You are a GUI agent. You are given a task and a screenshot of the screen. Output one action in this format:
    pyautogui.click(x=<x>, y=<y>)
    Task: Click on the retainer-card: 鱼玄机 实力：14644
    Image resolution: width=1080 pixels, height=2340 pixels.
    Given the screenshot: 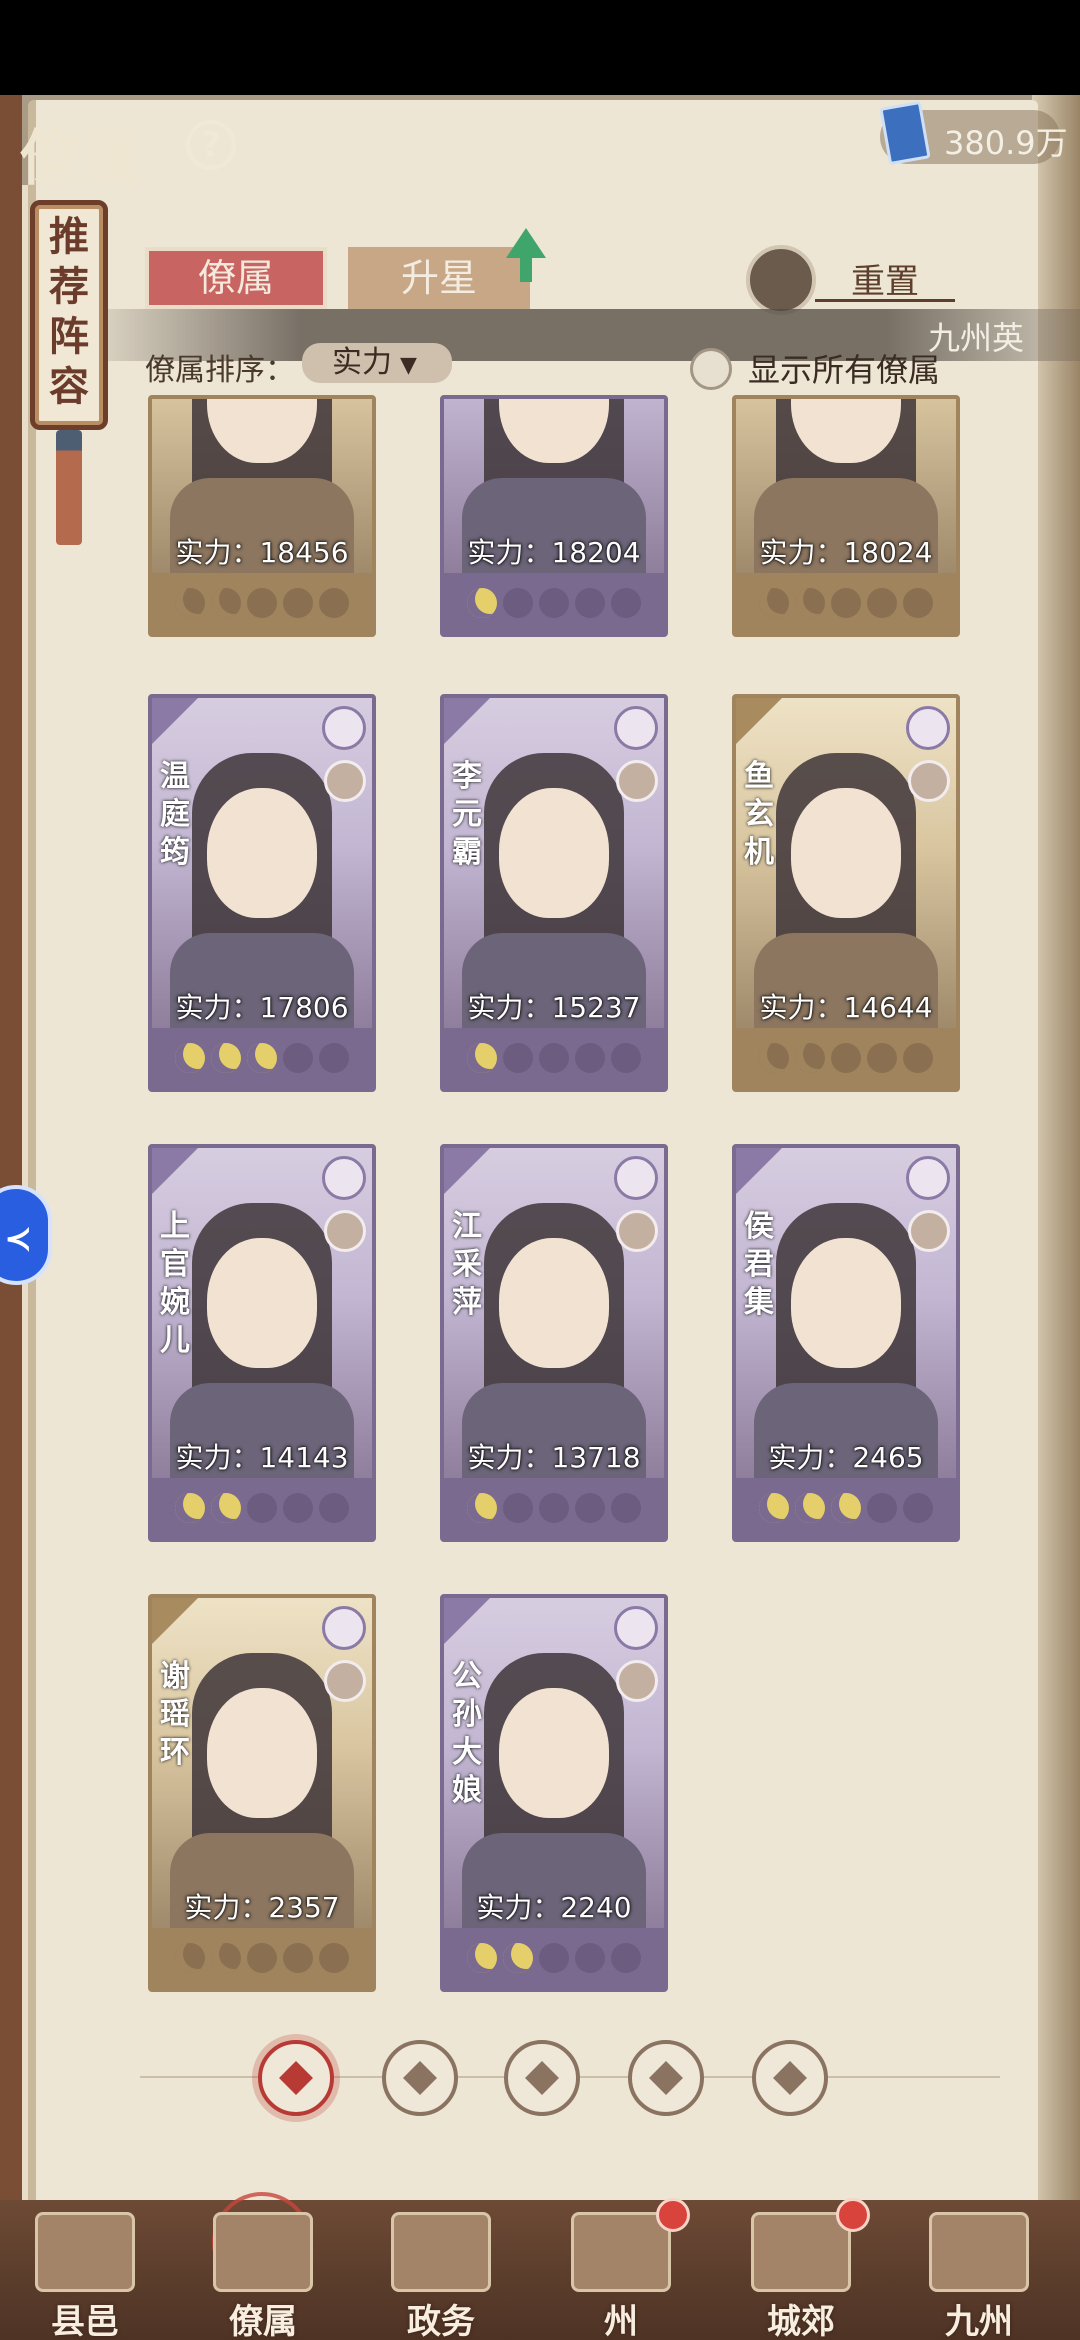 What is the action you would take?
    pyautogui.click(x=846, y=893)
    